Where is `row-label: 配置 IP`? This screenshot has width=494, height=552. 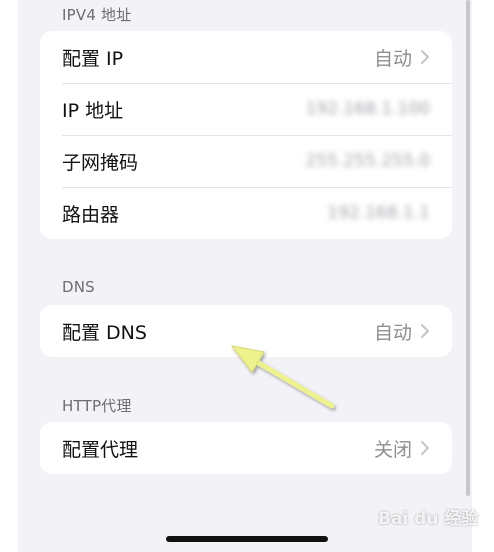 row-label: 配置 IP is located at coordinates (93, 58).